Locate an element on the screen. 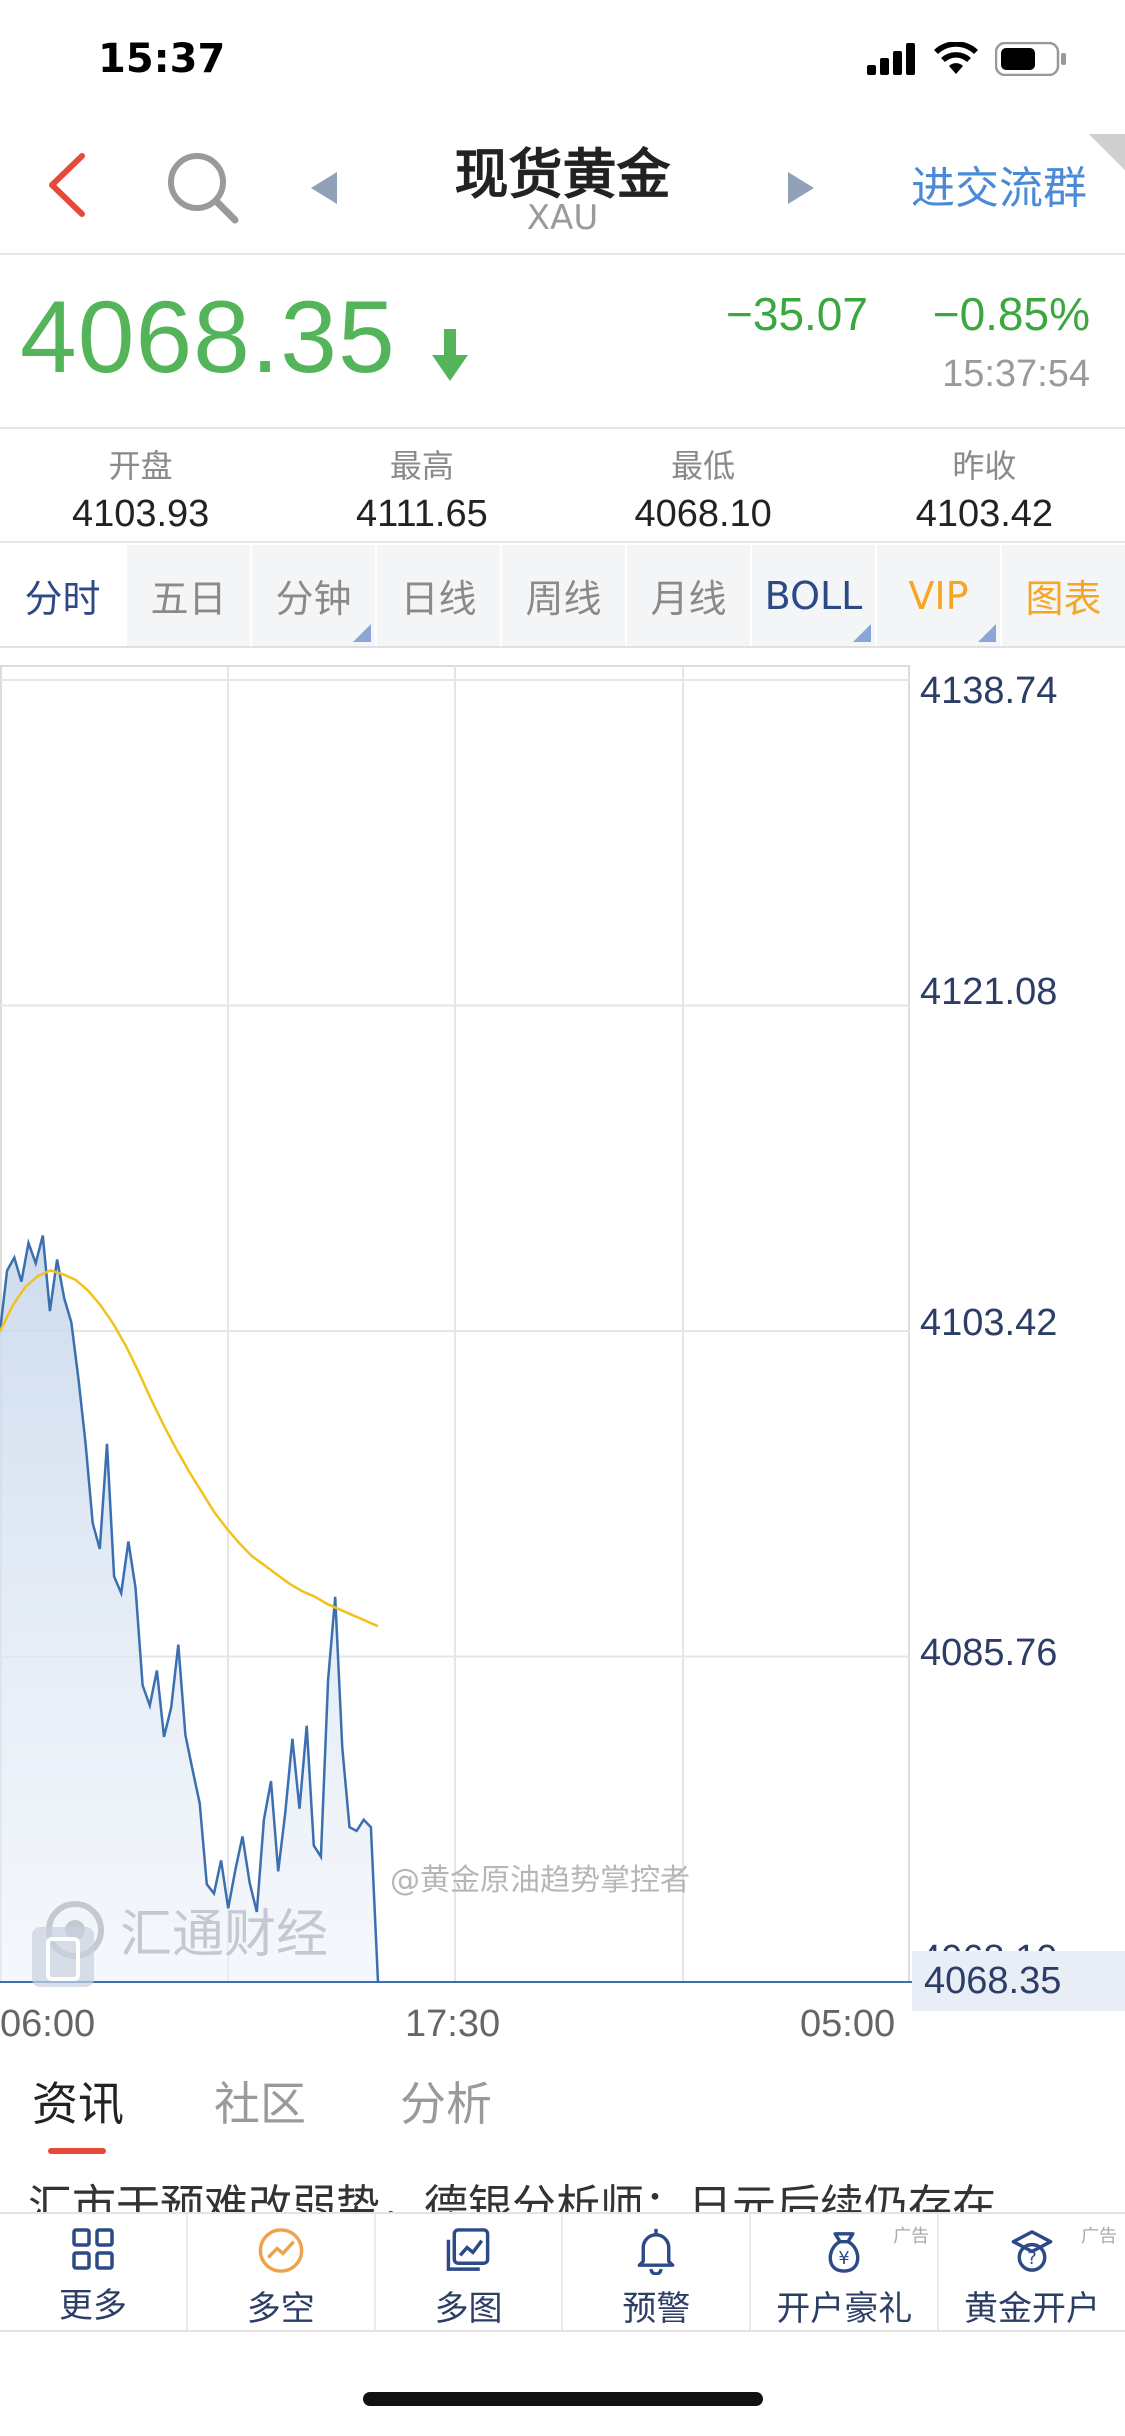 The image size is (1125, 2436). status-time: 15:37 is located at coordinates (162, 59).